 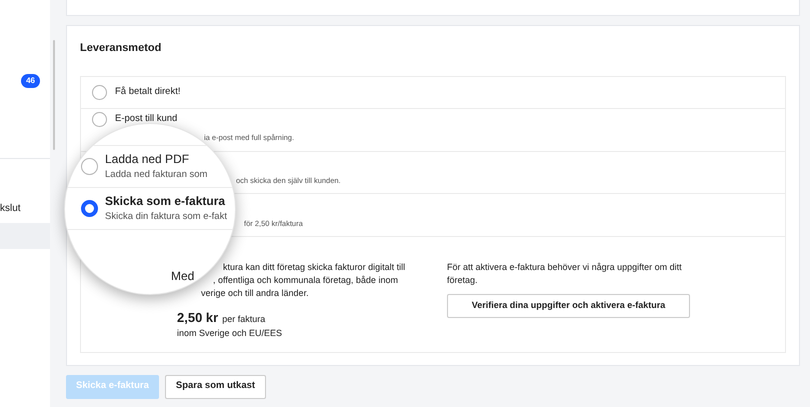 I want to click on description-line: ktura kan ditt företag skicka fakturor digitalt till, so click(x=314, y=267).